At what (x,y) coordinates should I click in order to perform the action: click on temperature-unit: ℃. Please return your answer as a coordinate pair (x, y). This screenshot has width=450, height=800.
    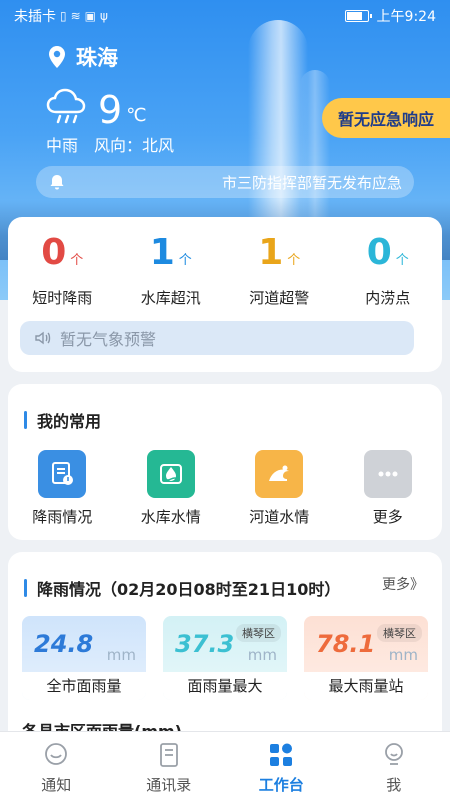
    Looking at the image, I should click on (136, 115).